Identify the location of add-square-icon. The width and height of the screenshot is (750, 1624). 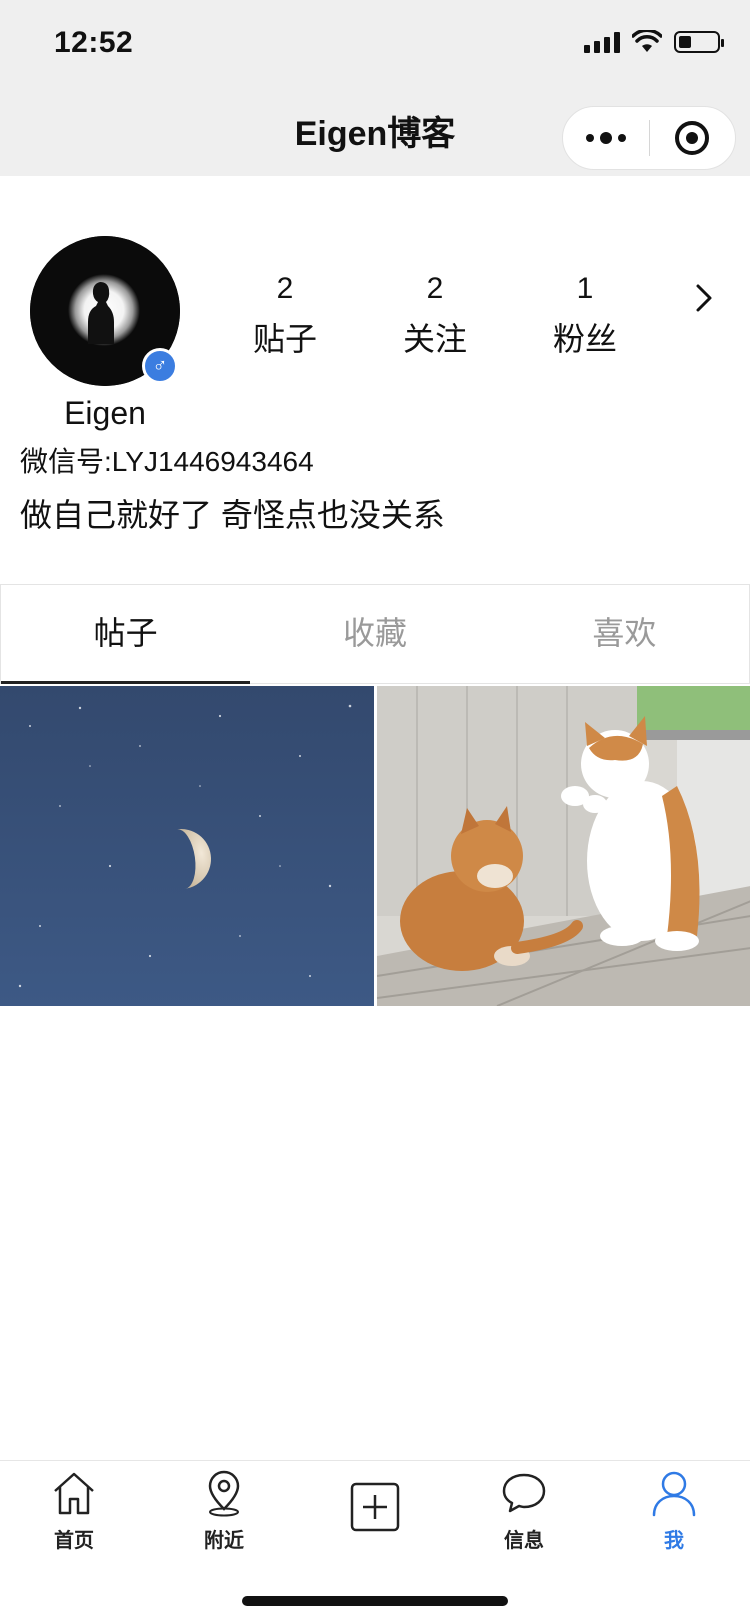
(375, 1507).